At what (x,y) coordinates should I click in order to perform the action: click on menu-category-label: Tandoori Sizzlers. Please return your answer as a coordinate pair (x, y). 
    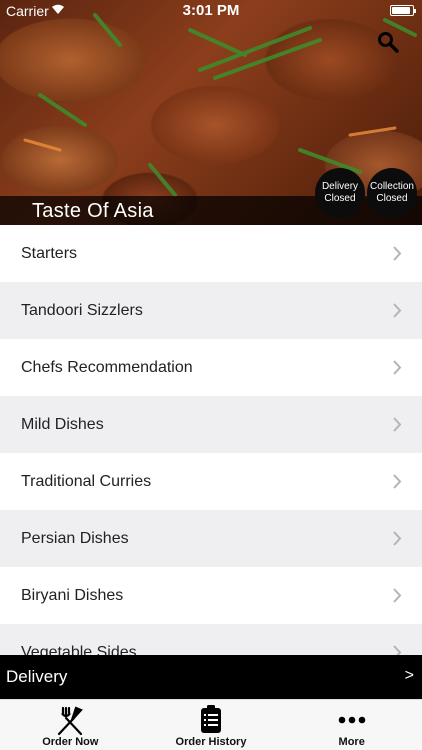
    Looking at the image, I should click on (82, 310).